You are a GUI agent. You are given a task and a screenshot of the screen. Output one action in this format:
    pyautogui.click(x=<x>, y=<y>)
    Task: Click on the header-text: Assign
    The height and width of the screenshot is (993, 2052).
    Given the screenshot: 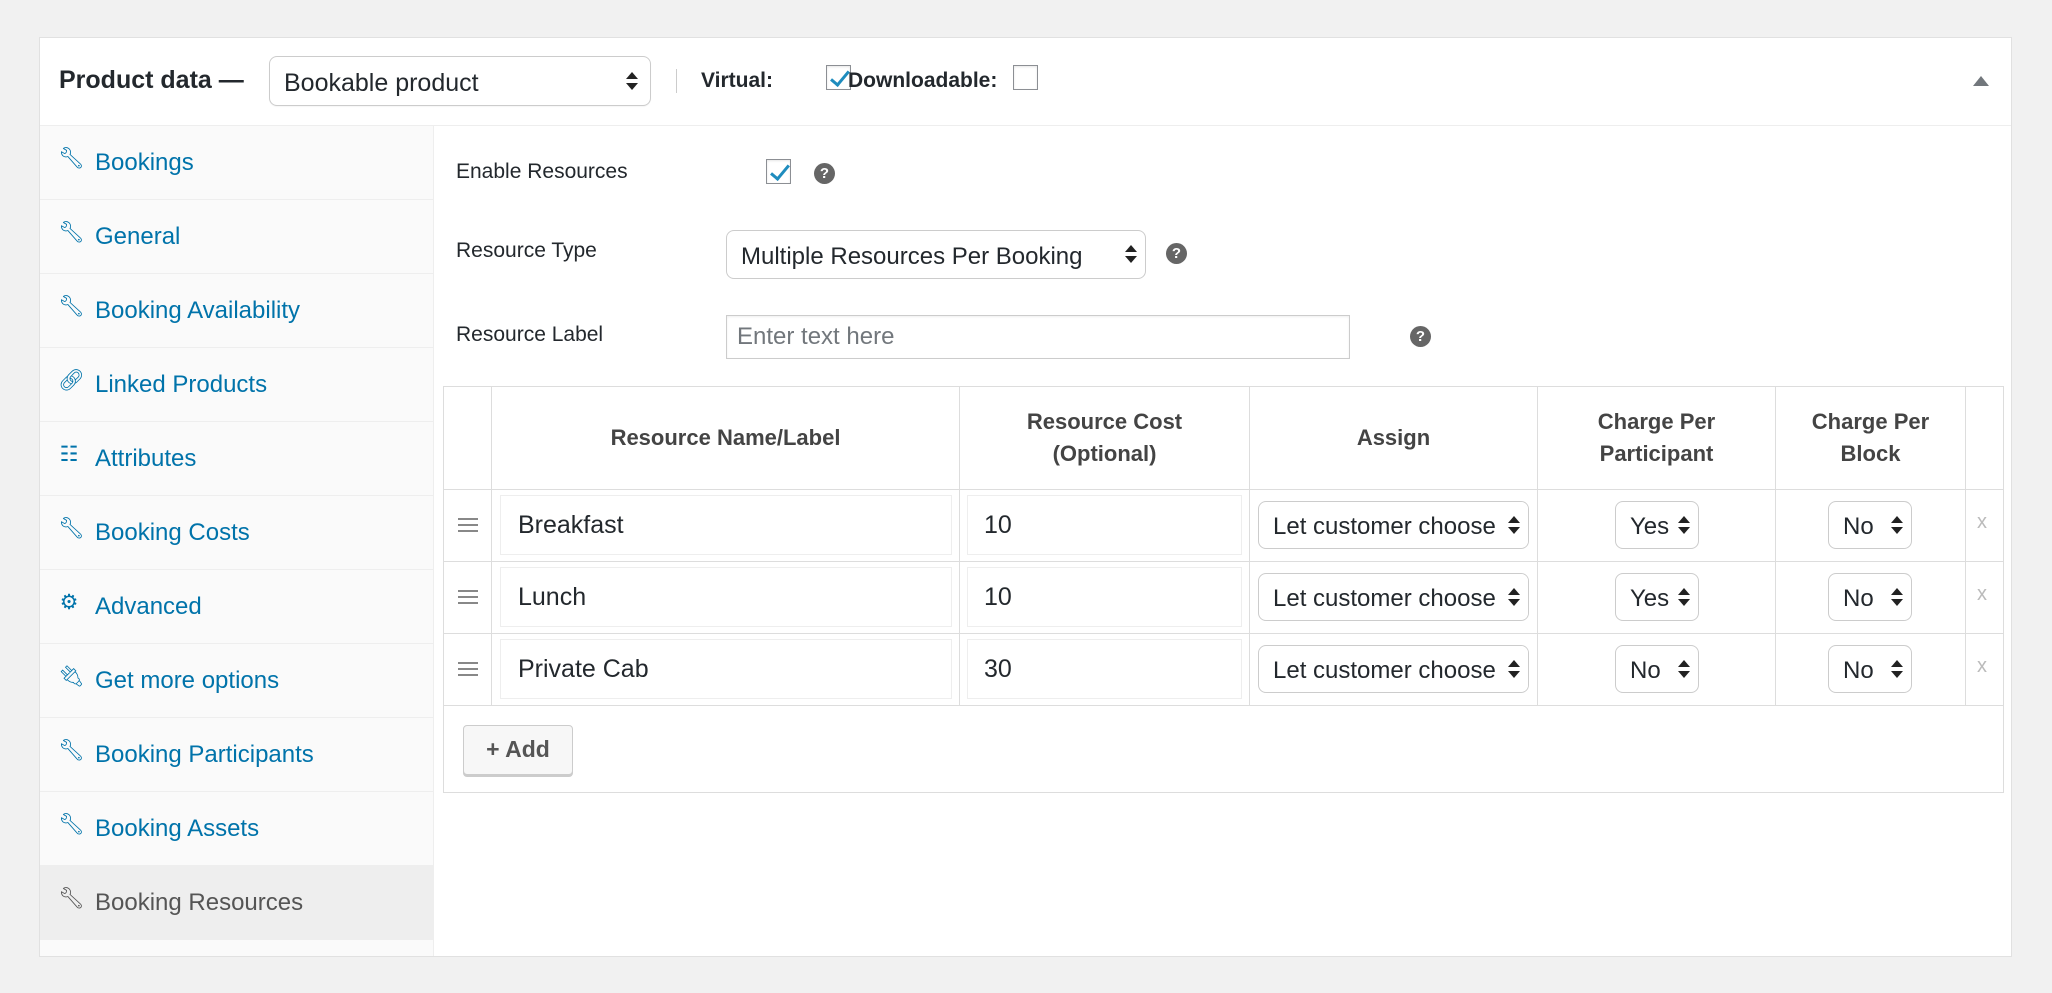 What is the action you would take?
    pyautogui.click(x=1393, y=437)
    